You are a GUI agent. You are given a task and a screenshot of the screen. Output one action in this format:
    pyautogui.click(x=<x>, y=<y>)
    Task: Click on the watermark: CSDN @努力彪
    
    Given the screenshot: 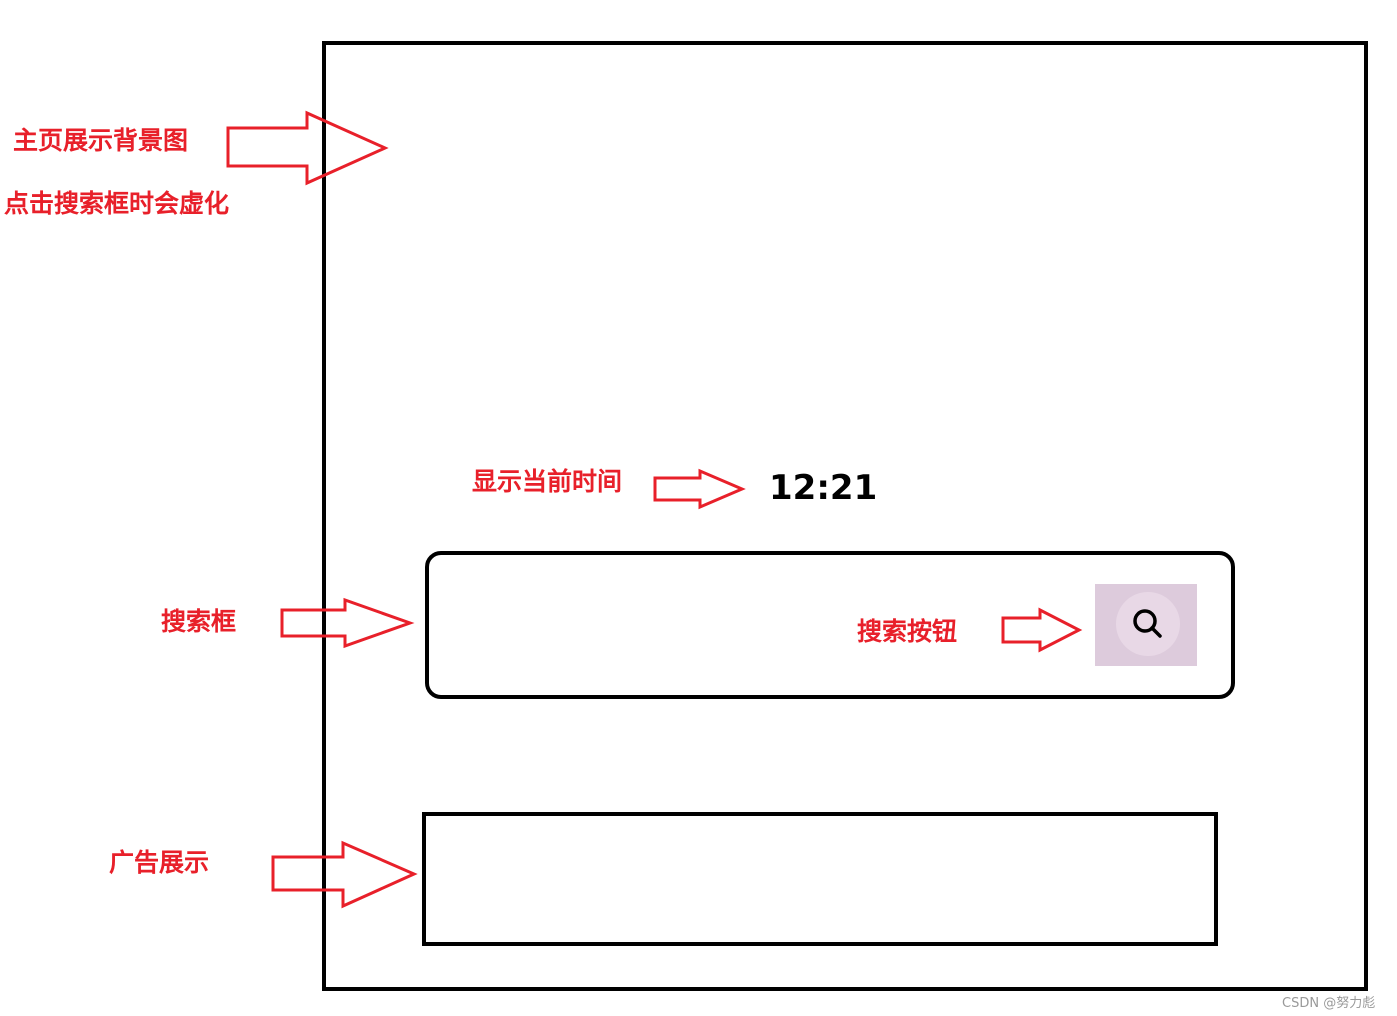 What is the action you would take?
    pyautogui.click(x=1329, y=1003)
    